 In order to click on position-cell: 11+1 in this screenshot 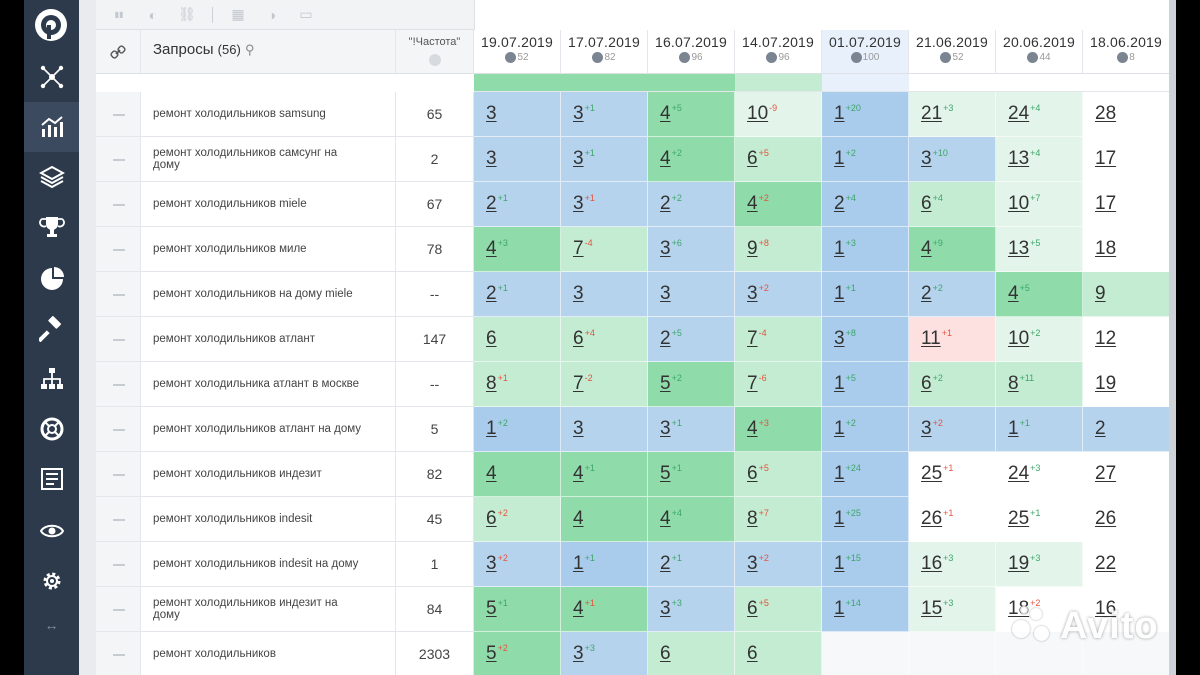, I will do `click(952, 339)`.